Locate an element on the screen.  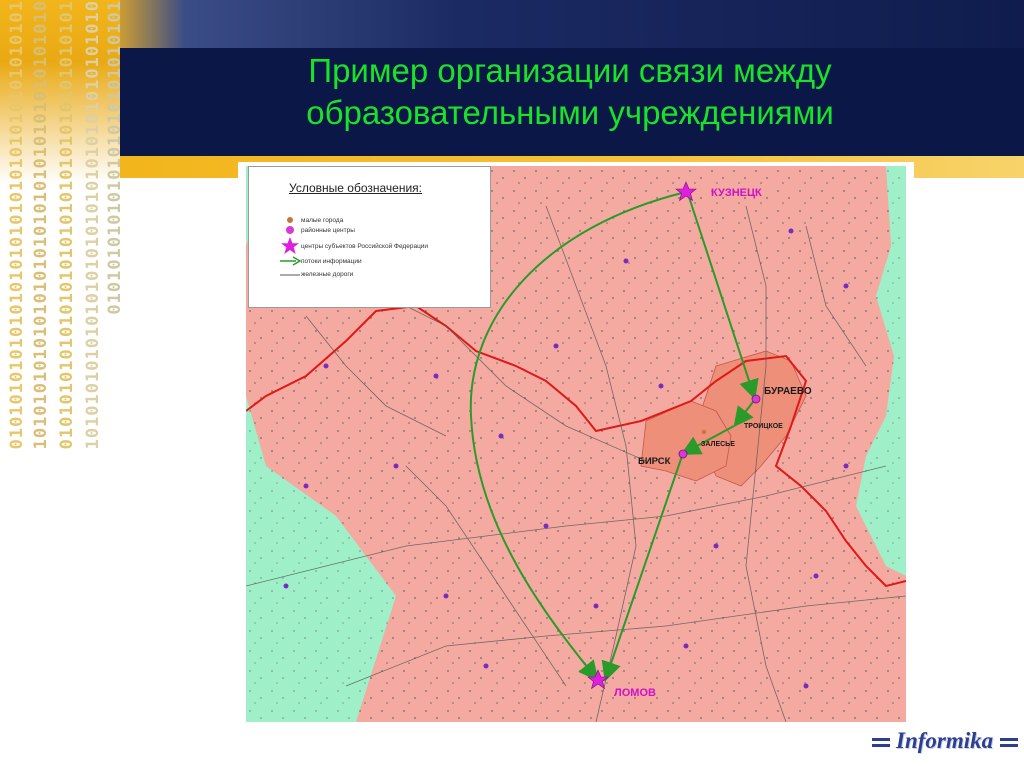
title-line-2: образовательными учреждениями is located at coordinates (570, 112).